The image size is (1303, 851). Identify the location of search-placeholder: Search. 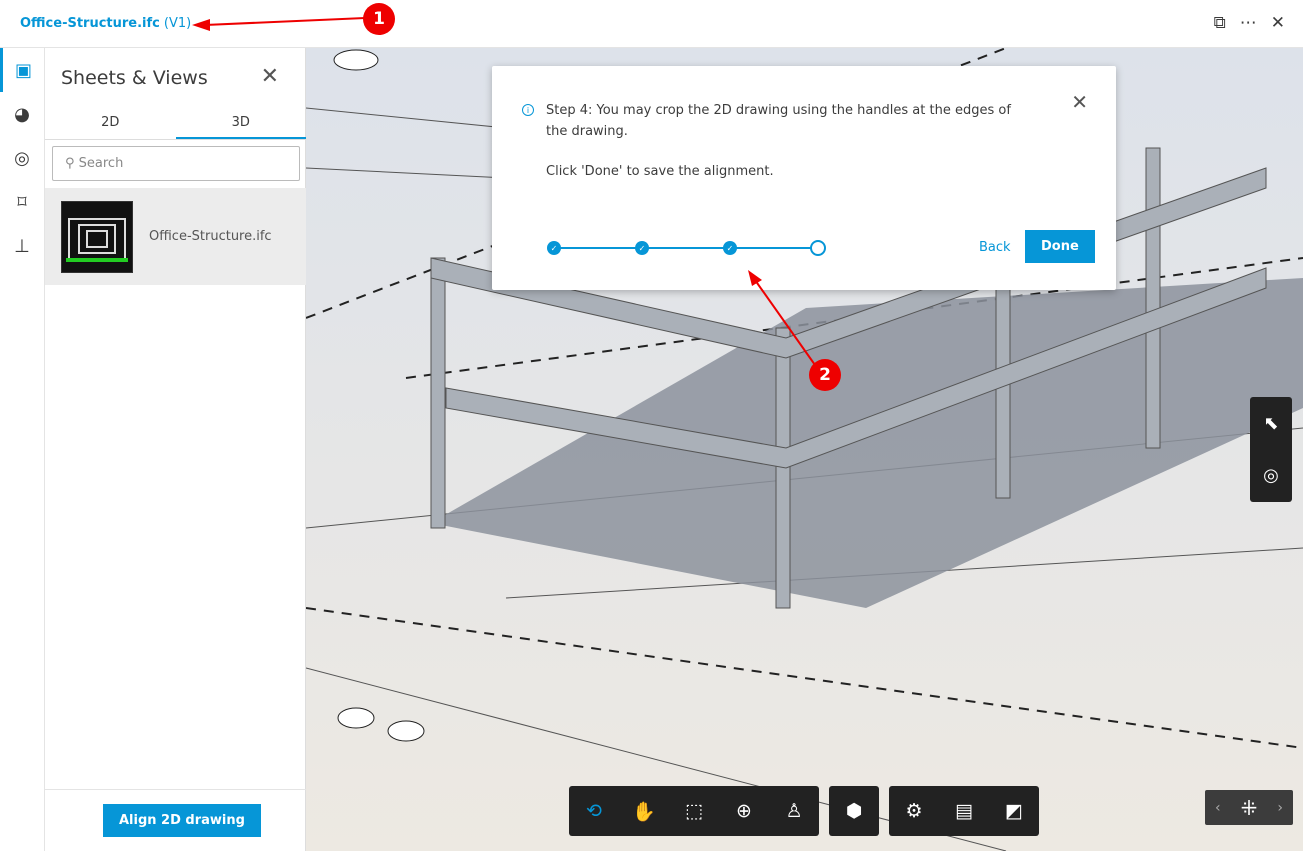
(101, 163).